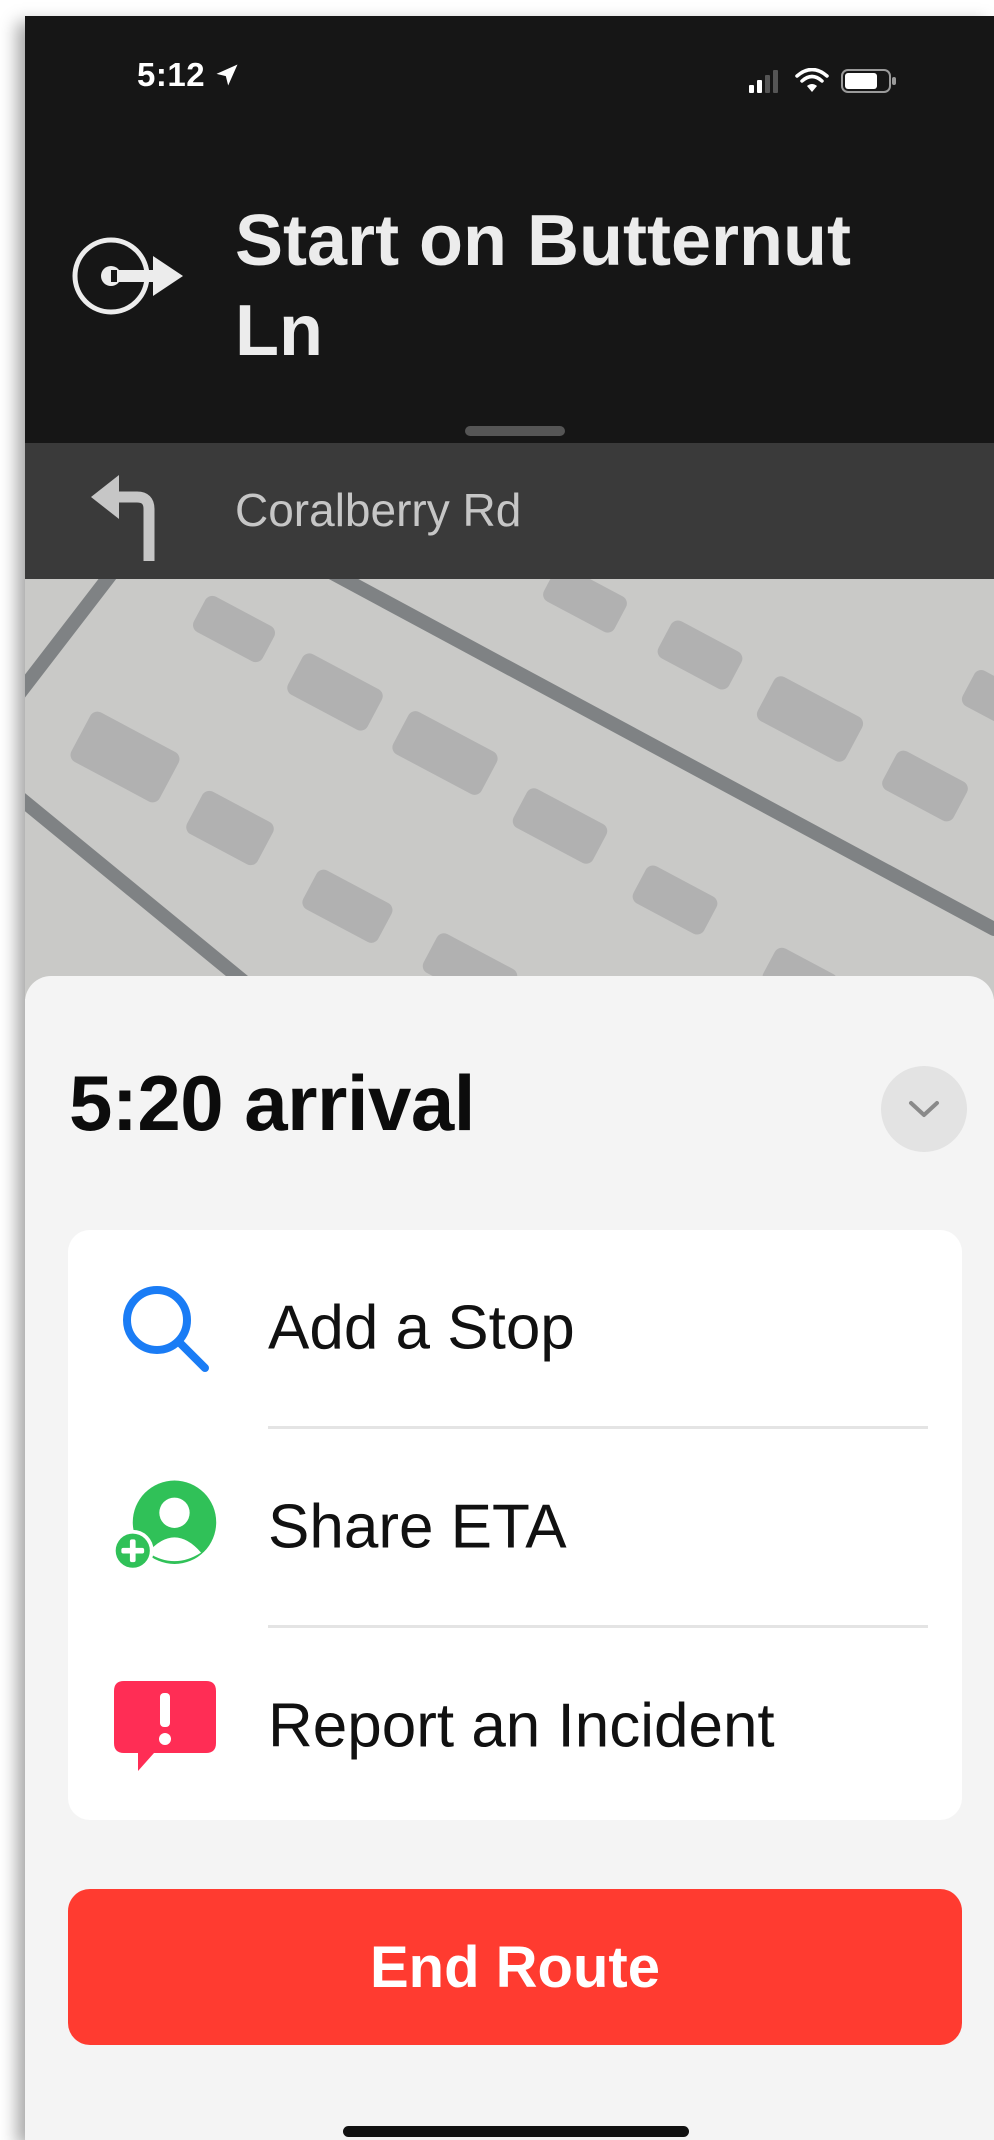  I want to click on next-maneuver-bar: Coralberry Rd, so click(509, 511).